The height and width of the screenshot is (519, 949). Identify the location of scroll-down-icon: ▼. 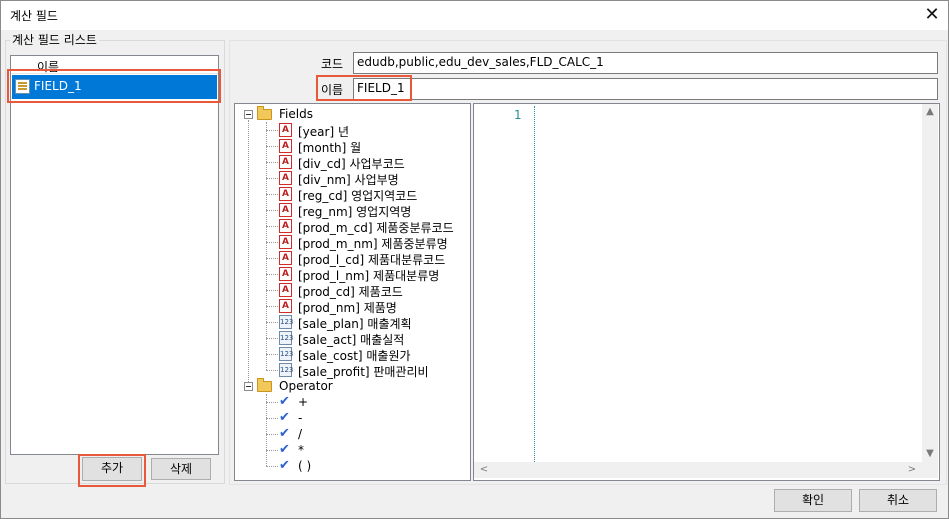
(930, 453).